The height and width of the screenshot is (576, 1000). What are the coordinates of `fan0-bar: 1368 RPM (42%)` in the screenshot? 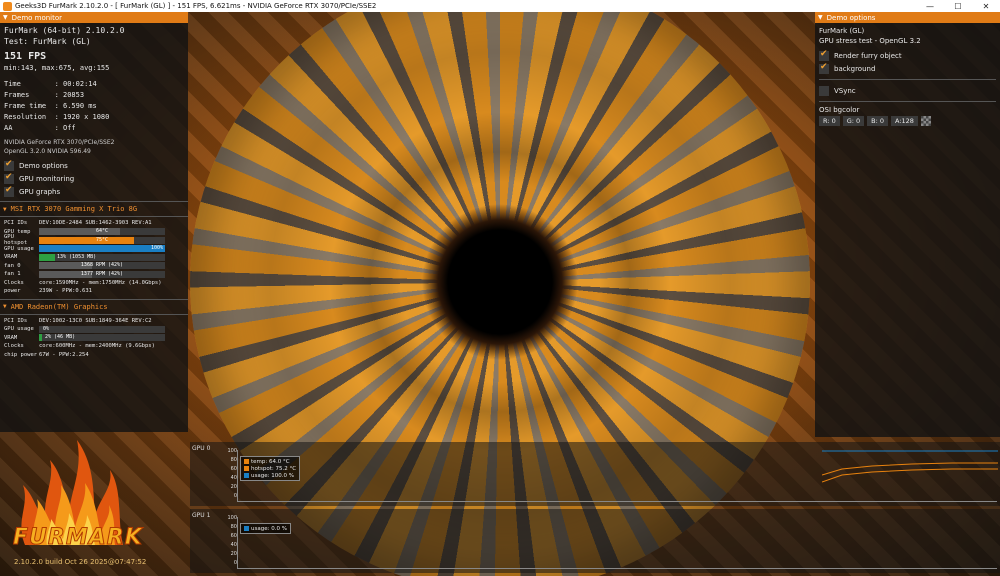 It's located at (102, 266).